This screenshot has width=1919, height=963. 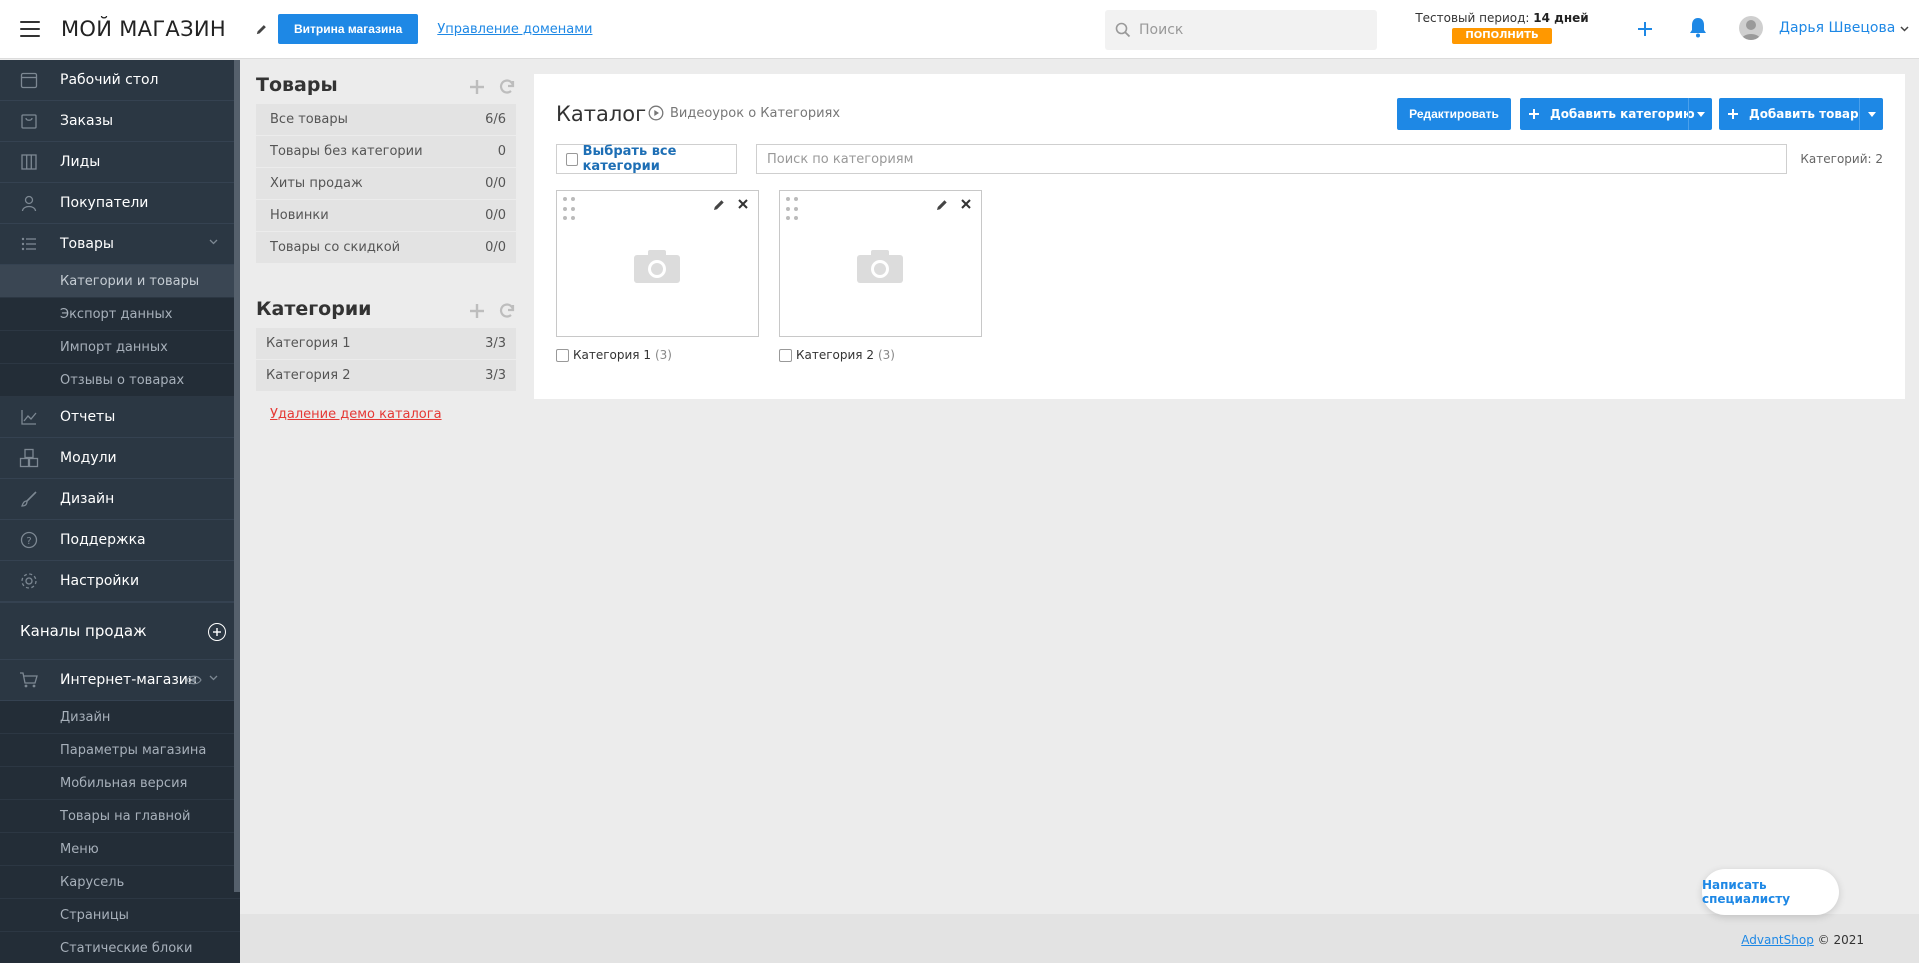 What do you see at coordinates (120, 458) in the screenshot?
I see `sidebar-item-modules: Модули` at bounding box center [120, 458].